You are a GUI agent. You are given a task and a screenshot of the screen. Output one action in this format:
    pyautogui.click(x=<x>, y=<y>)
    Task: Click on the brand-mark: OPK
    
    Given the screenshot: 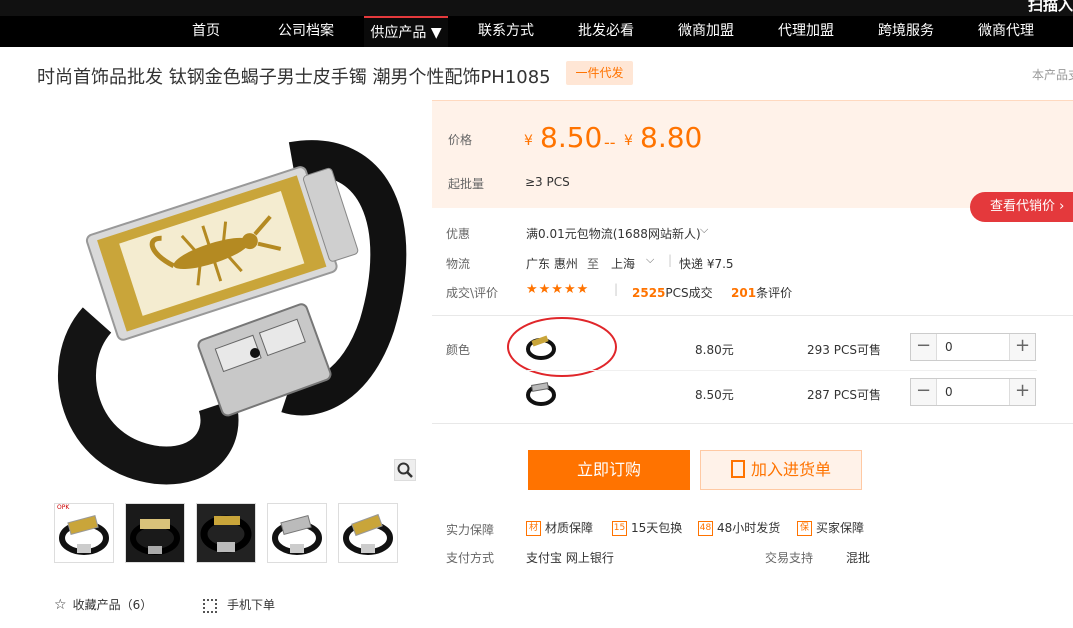 What is the action you would take?
    pyautogui.click(x=63, y=507)
    